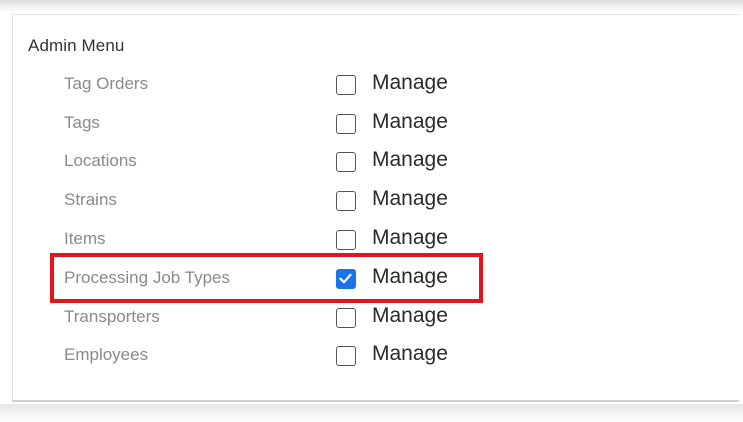  What do you see at coordinates (346, 318) in the screenshot?
I see `manage-checkbox-transporters` at bounding box center [346, 318].